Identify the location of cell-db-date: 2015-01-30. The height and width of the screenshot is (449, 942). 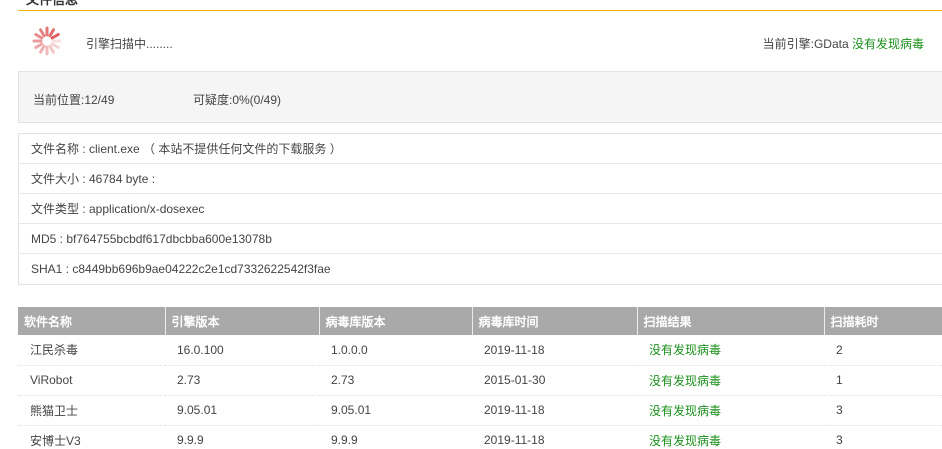
(554, 380).